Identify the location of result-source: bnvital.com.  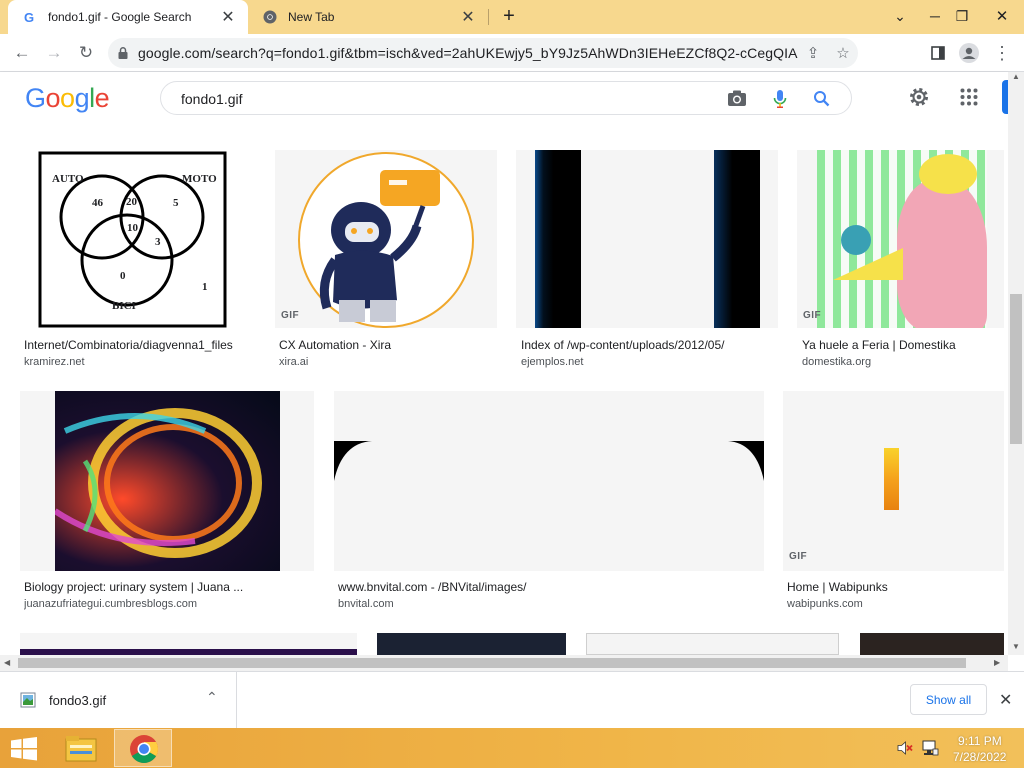
(551, 604).